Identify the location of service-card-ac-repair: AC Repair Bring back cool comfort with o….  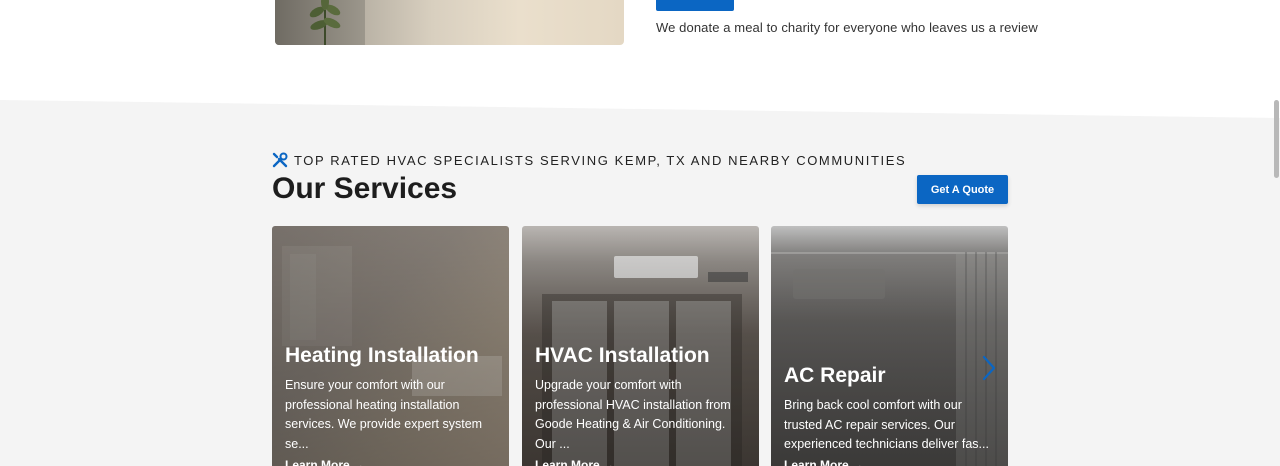
(889, 346).